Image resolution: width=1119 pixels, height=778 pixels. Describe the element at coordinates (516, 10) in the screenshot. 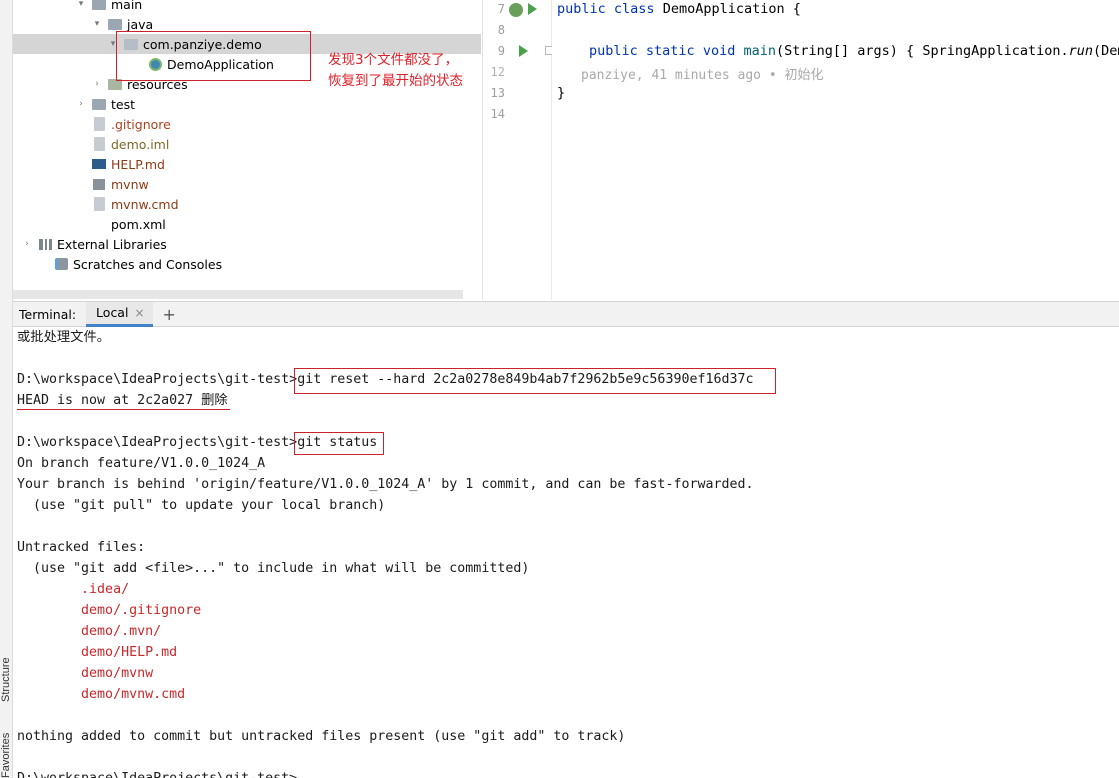

I see `spring-bean-icon` at that location.